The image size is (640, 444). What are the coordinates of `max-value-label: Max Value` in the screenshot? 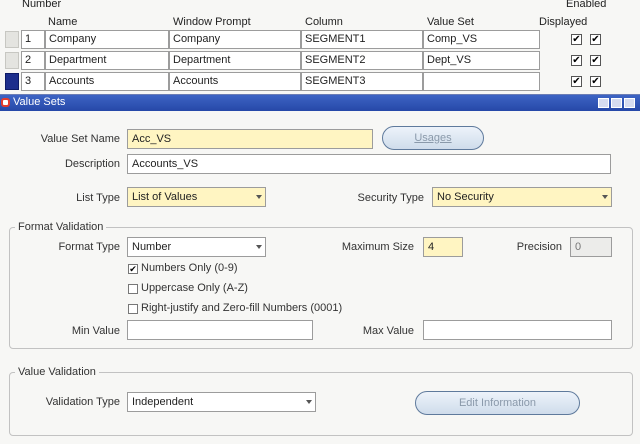 It's located at (388, 331).